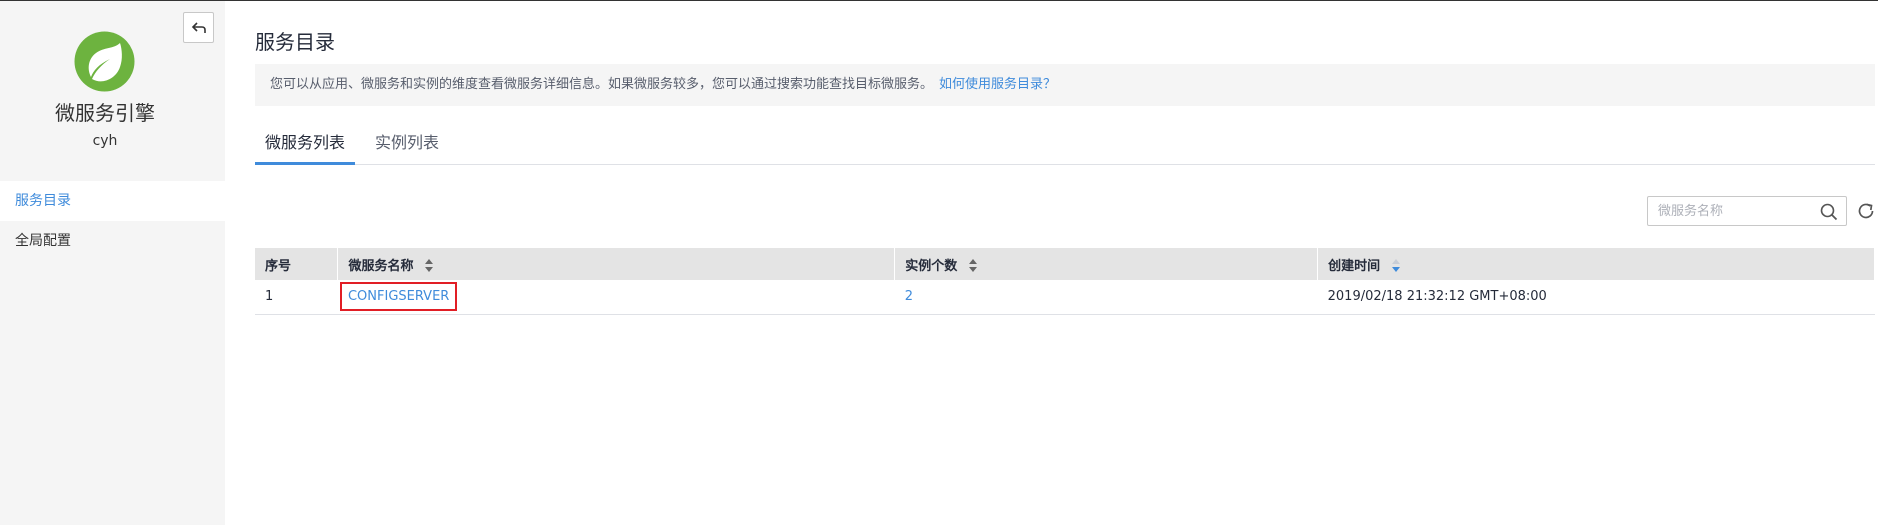  I want to click on sidebar-nav: 服务目录 全局配置, so click(112, 221).